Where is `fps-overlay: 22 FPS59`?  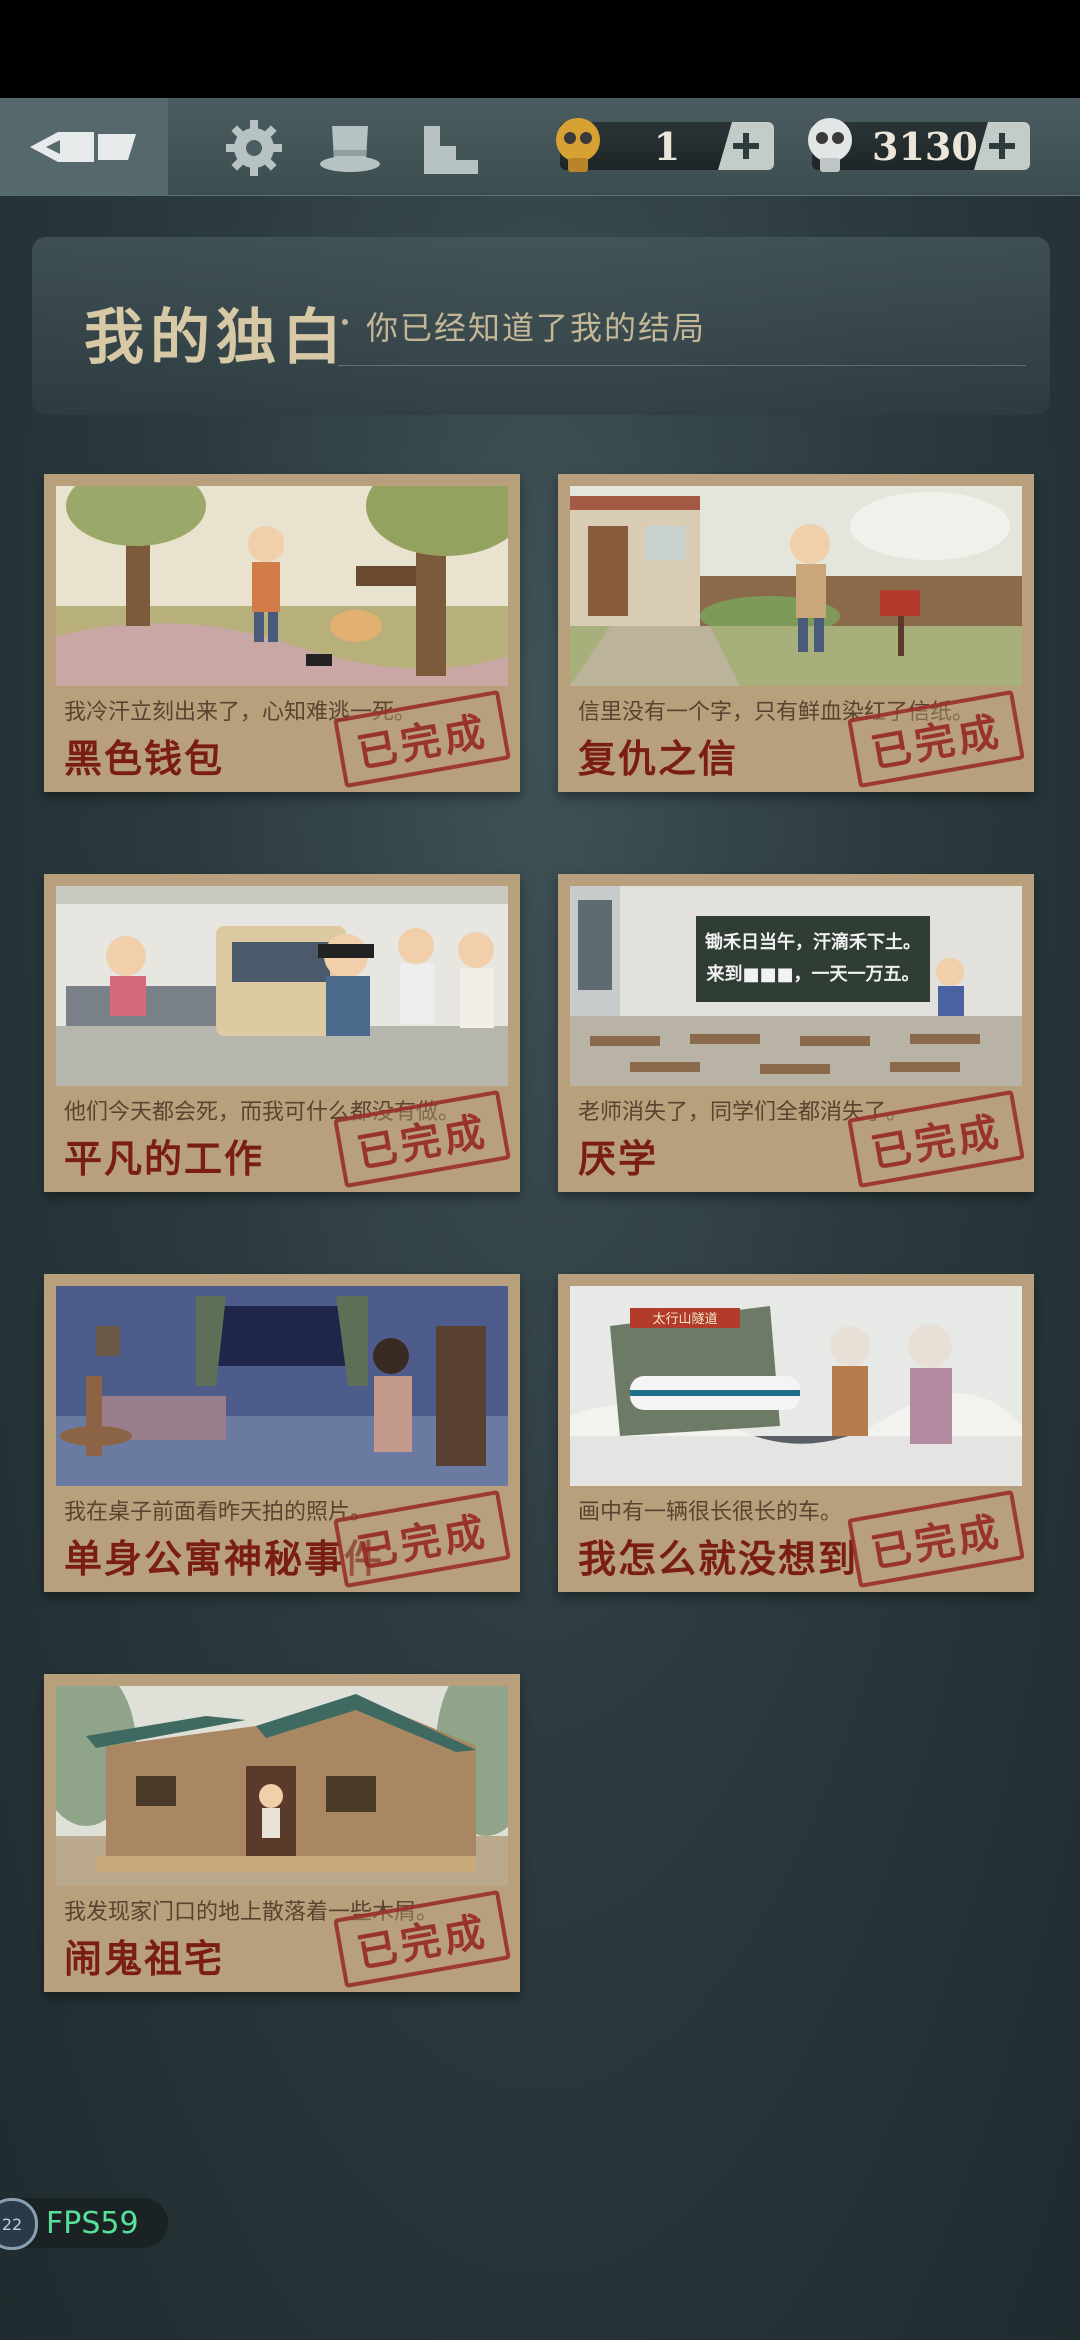 fps-overlay: 22 FPS59 is located at coordinates (84, 2224).